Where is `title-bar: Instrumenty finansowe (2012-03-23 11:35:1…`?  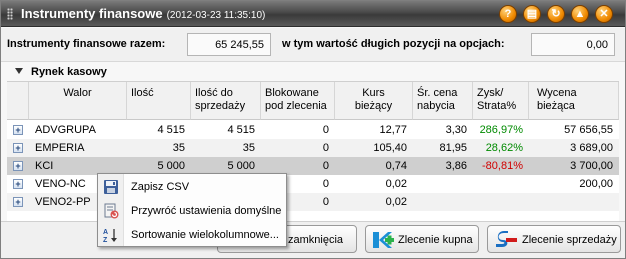
title-bar: Instrumenty finansowe (2012-03-23 11:35:1… is located at coordinates (313, 14).